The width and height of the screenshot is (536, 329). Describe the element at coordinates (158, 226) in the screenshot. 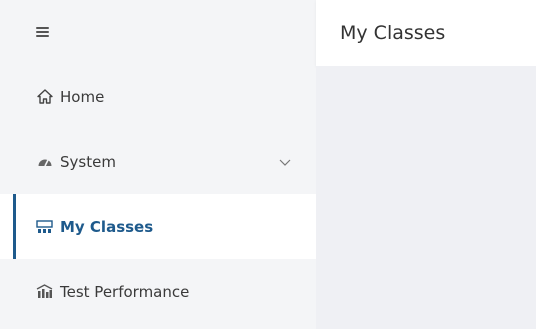

I see `sidebar-item-my-classes: My Classes` at that location.